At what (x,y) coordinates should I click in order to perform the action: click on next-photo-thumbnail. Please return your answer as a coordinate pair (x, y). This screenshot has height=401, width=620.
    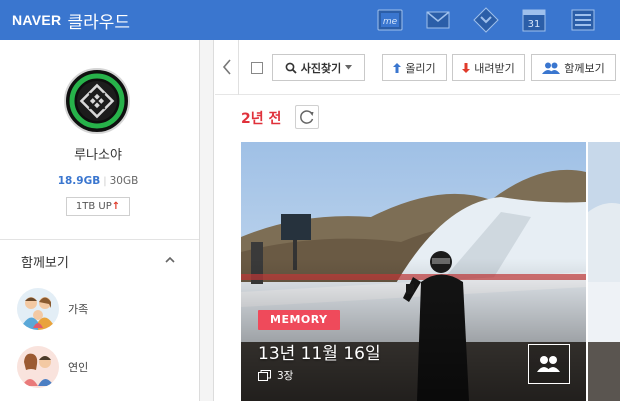
    Looking at the image, I should click on (604, 271).